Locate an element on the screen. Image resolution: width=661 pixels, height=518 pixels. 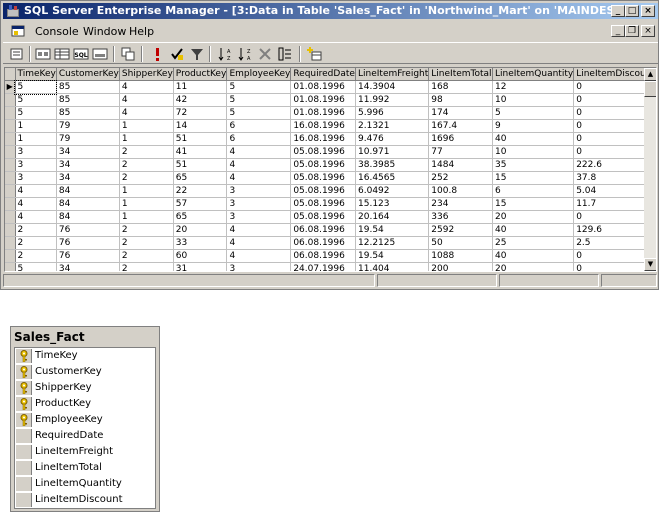
table-cell: 38.3985 is located at coordinates (392, 165).